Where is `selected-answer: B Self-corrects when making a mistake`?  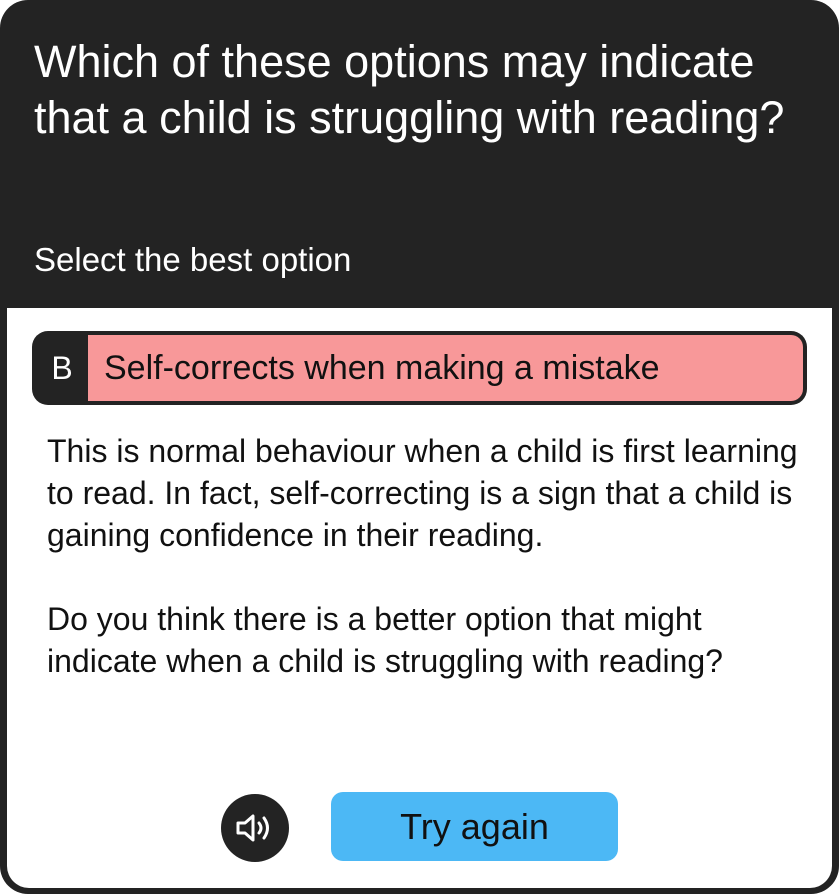 selected-answer: B Self-corrects when making a mistake is located at coordinates (419, 368).